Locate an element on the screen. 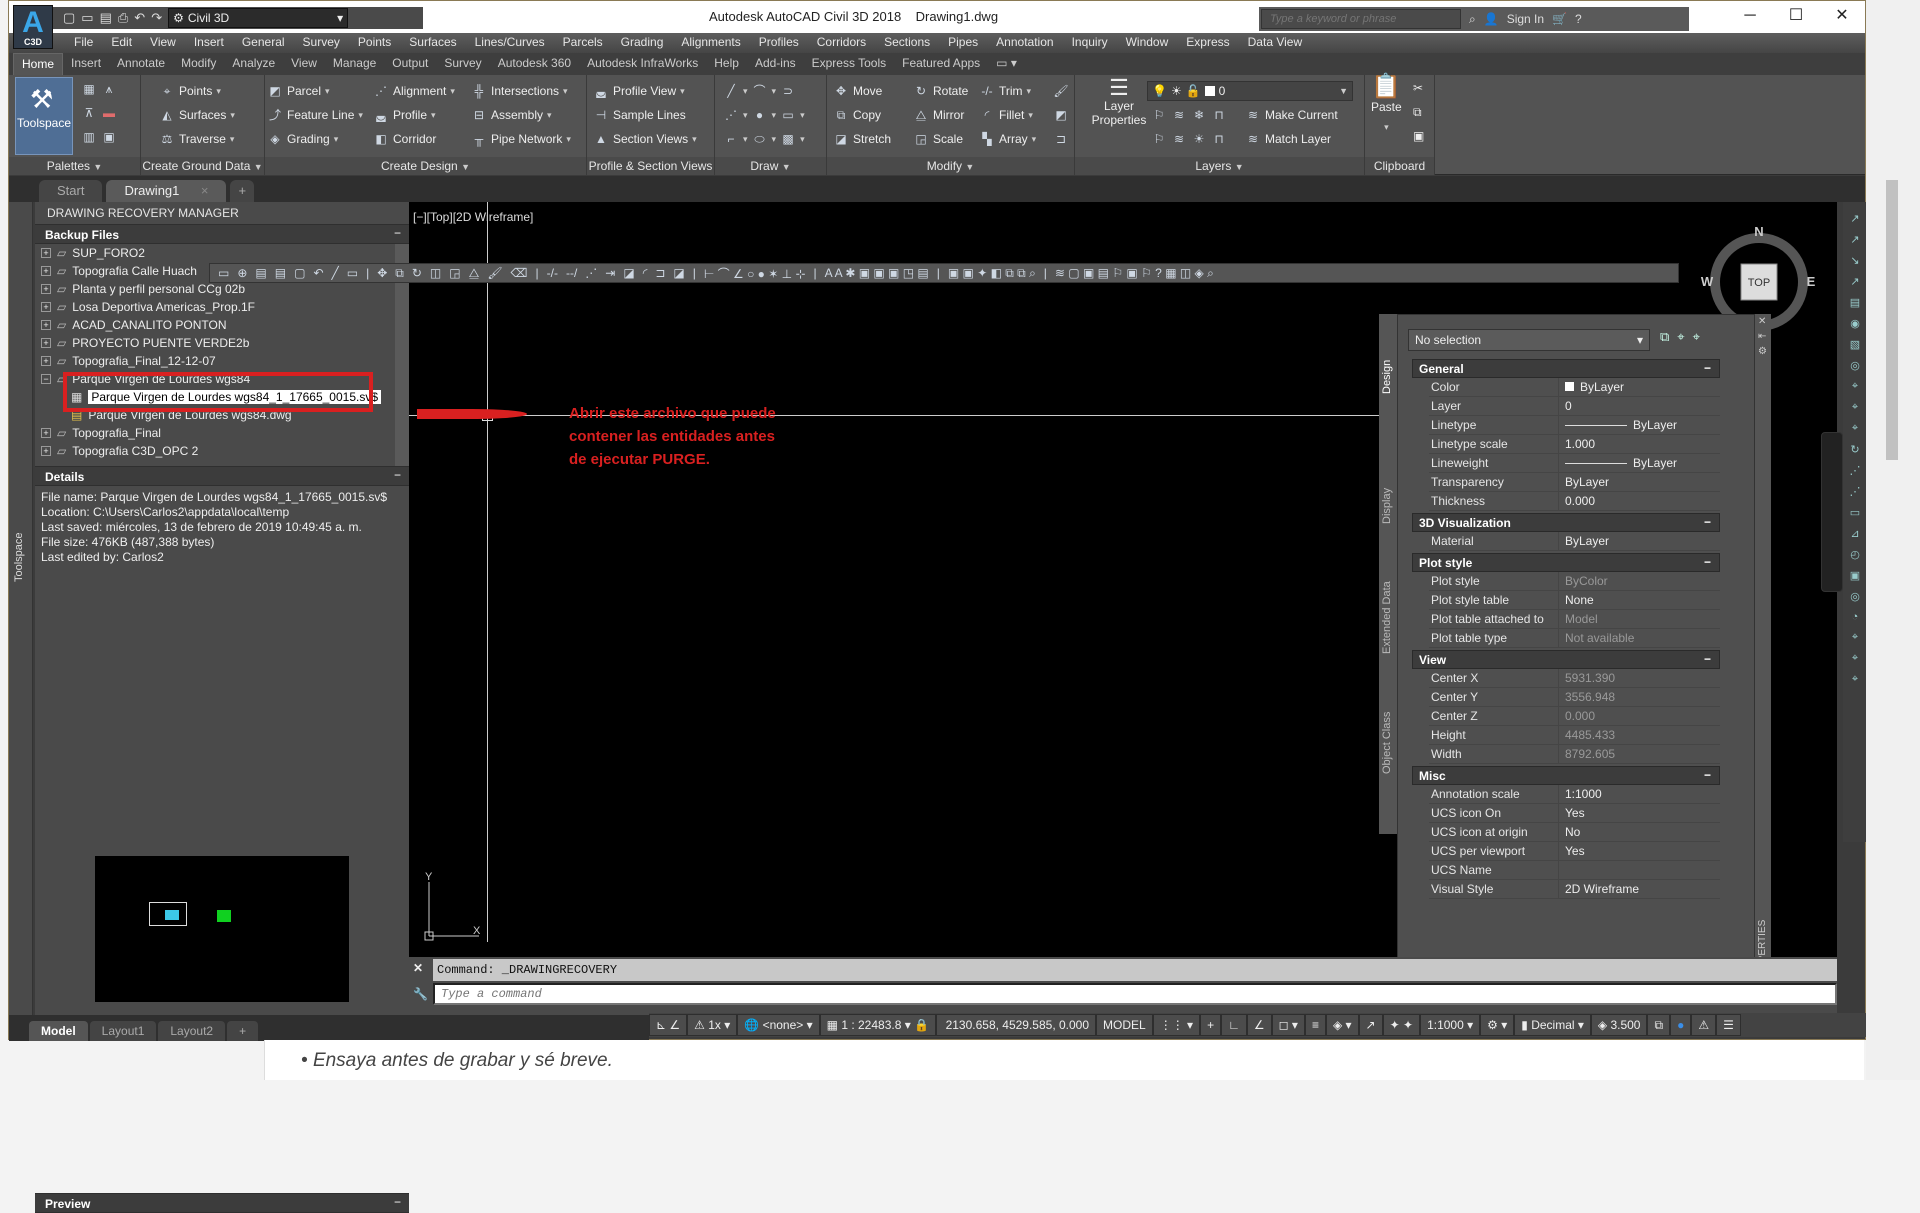  edit-icon: ◩ is located at coordinates (1061, 115).